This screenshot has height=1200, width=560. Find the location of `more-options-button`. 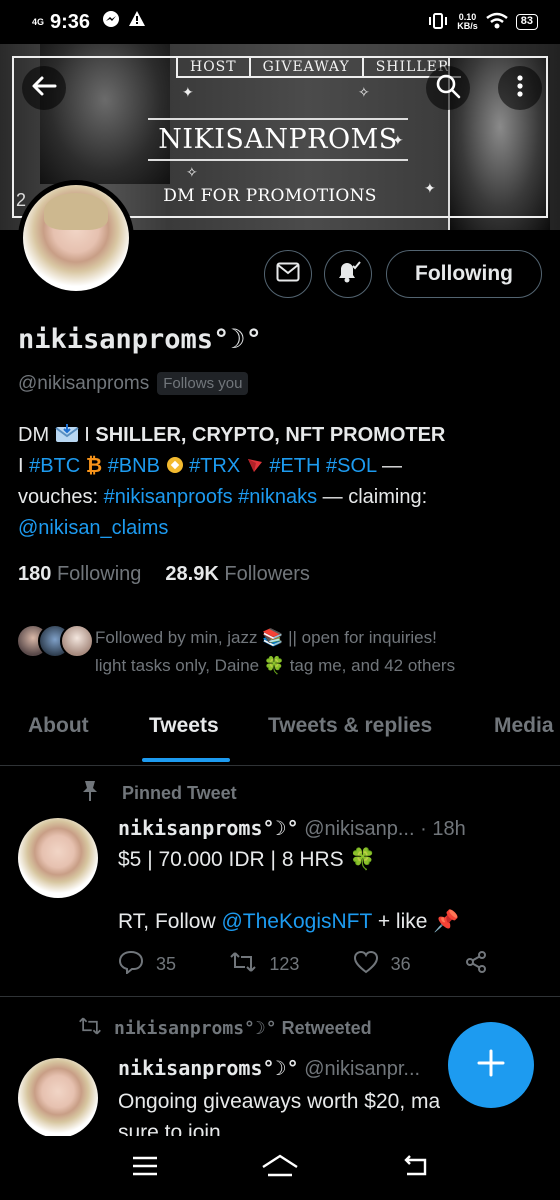

more-options-button is located at coordinates (520, 88).